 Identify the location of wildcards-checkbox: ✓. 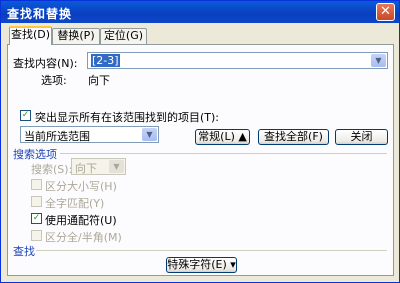
(36, 218).